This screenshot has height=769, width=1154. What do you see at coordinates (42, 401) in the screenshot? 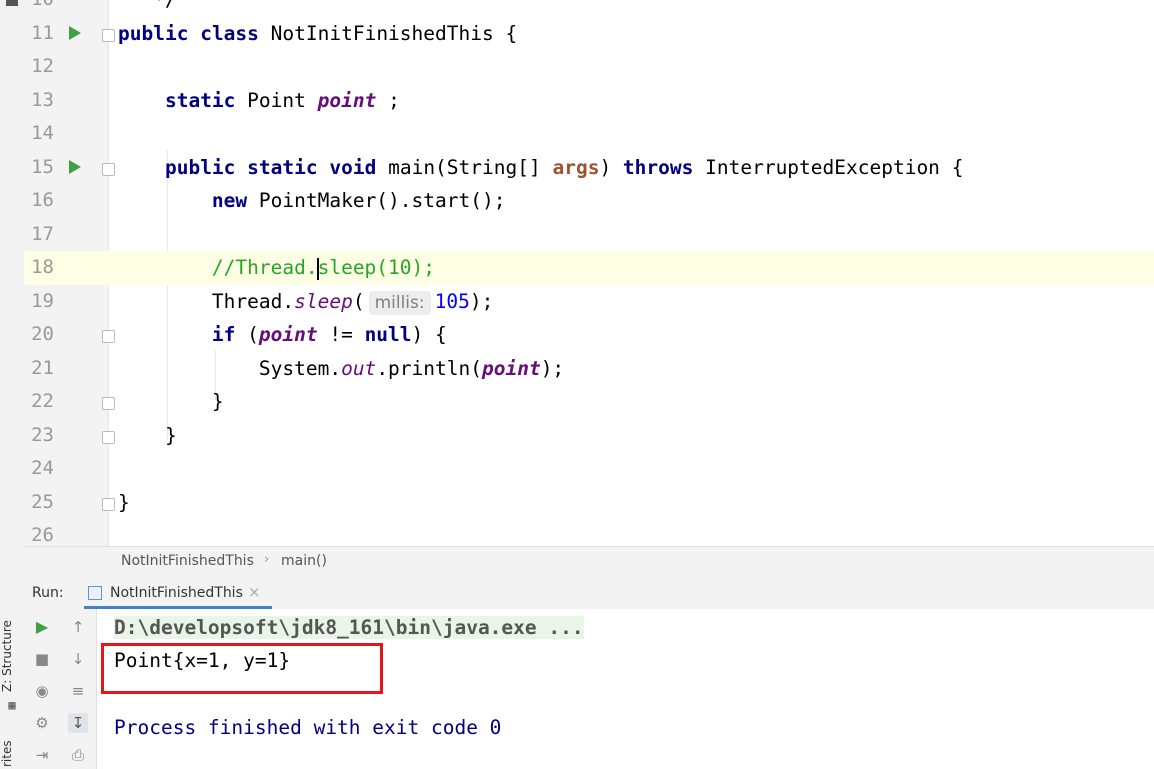
I see `line-number: 22` at bounding box center [42, 401].